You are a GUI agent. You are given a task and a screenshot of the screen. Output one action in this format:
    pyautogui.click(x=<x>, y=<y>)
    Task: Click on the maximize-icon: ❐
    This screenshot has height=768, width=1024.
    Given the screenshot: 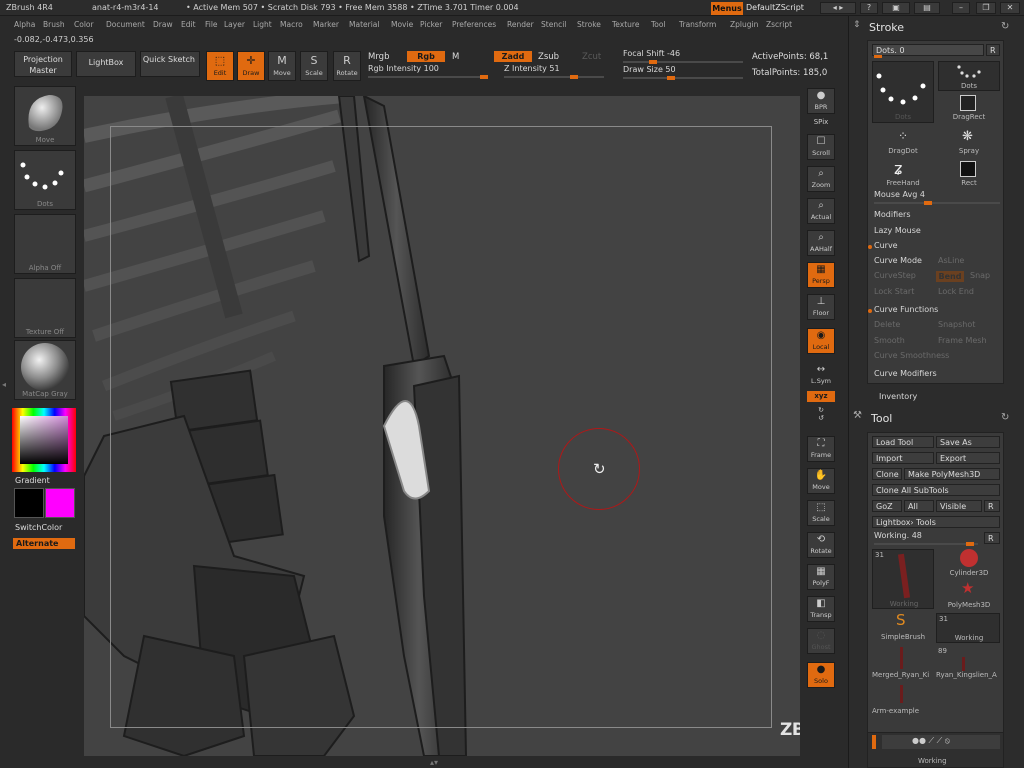 What is the action you would take?
    pyautogui.click(x=986, y=8)
    